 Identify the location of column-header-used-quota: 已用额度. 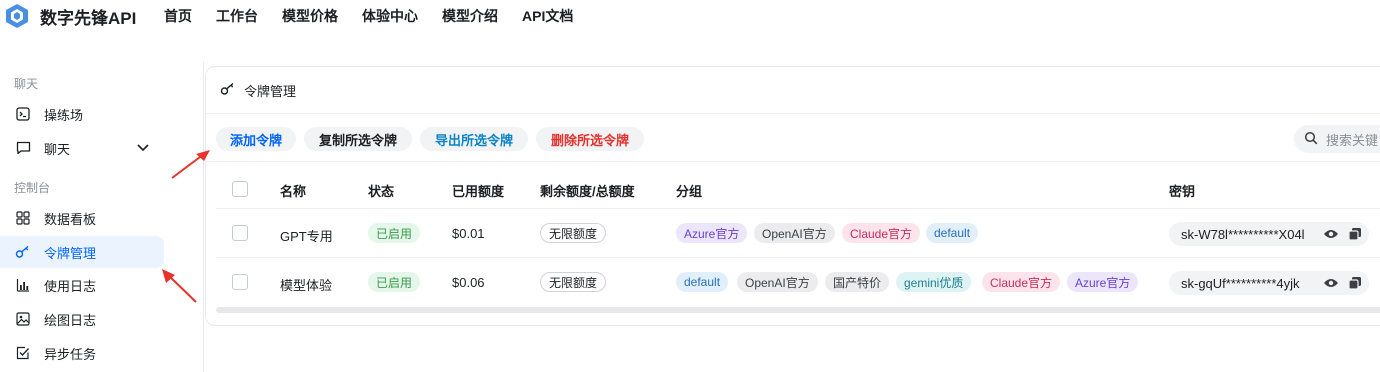
(478, 191).